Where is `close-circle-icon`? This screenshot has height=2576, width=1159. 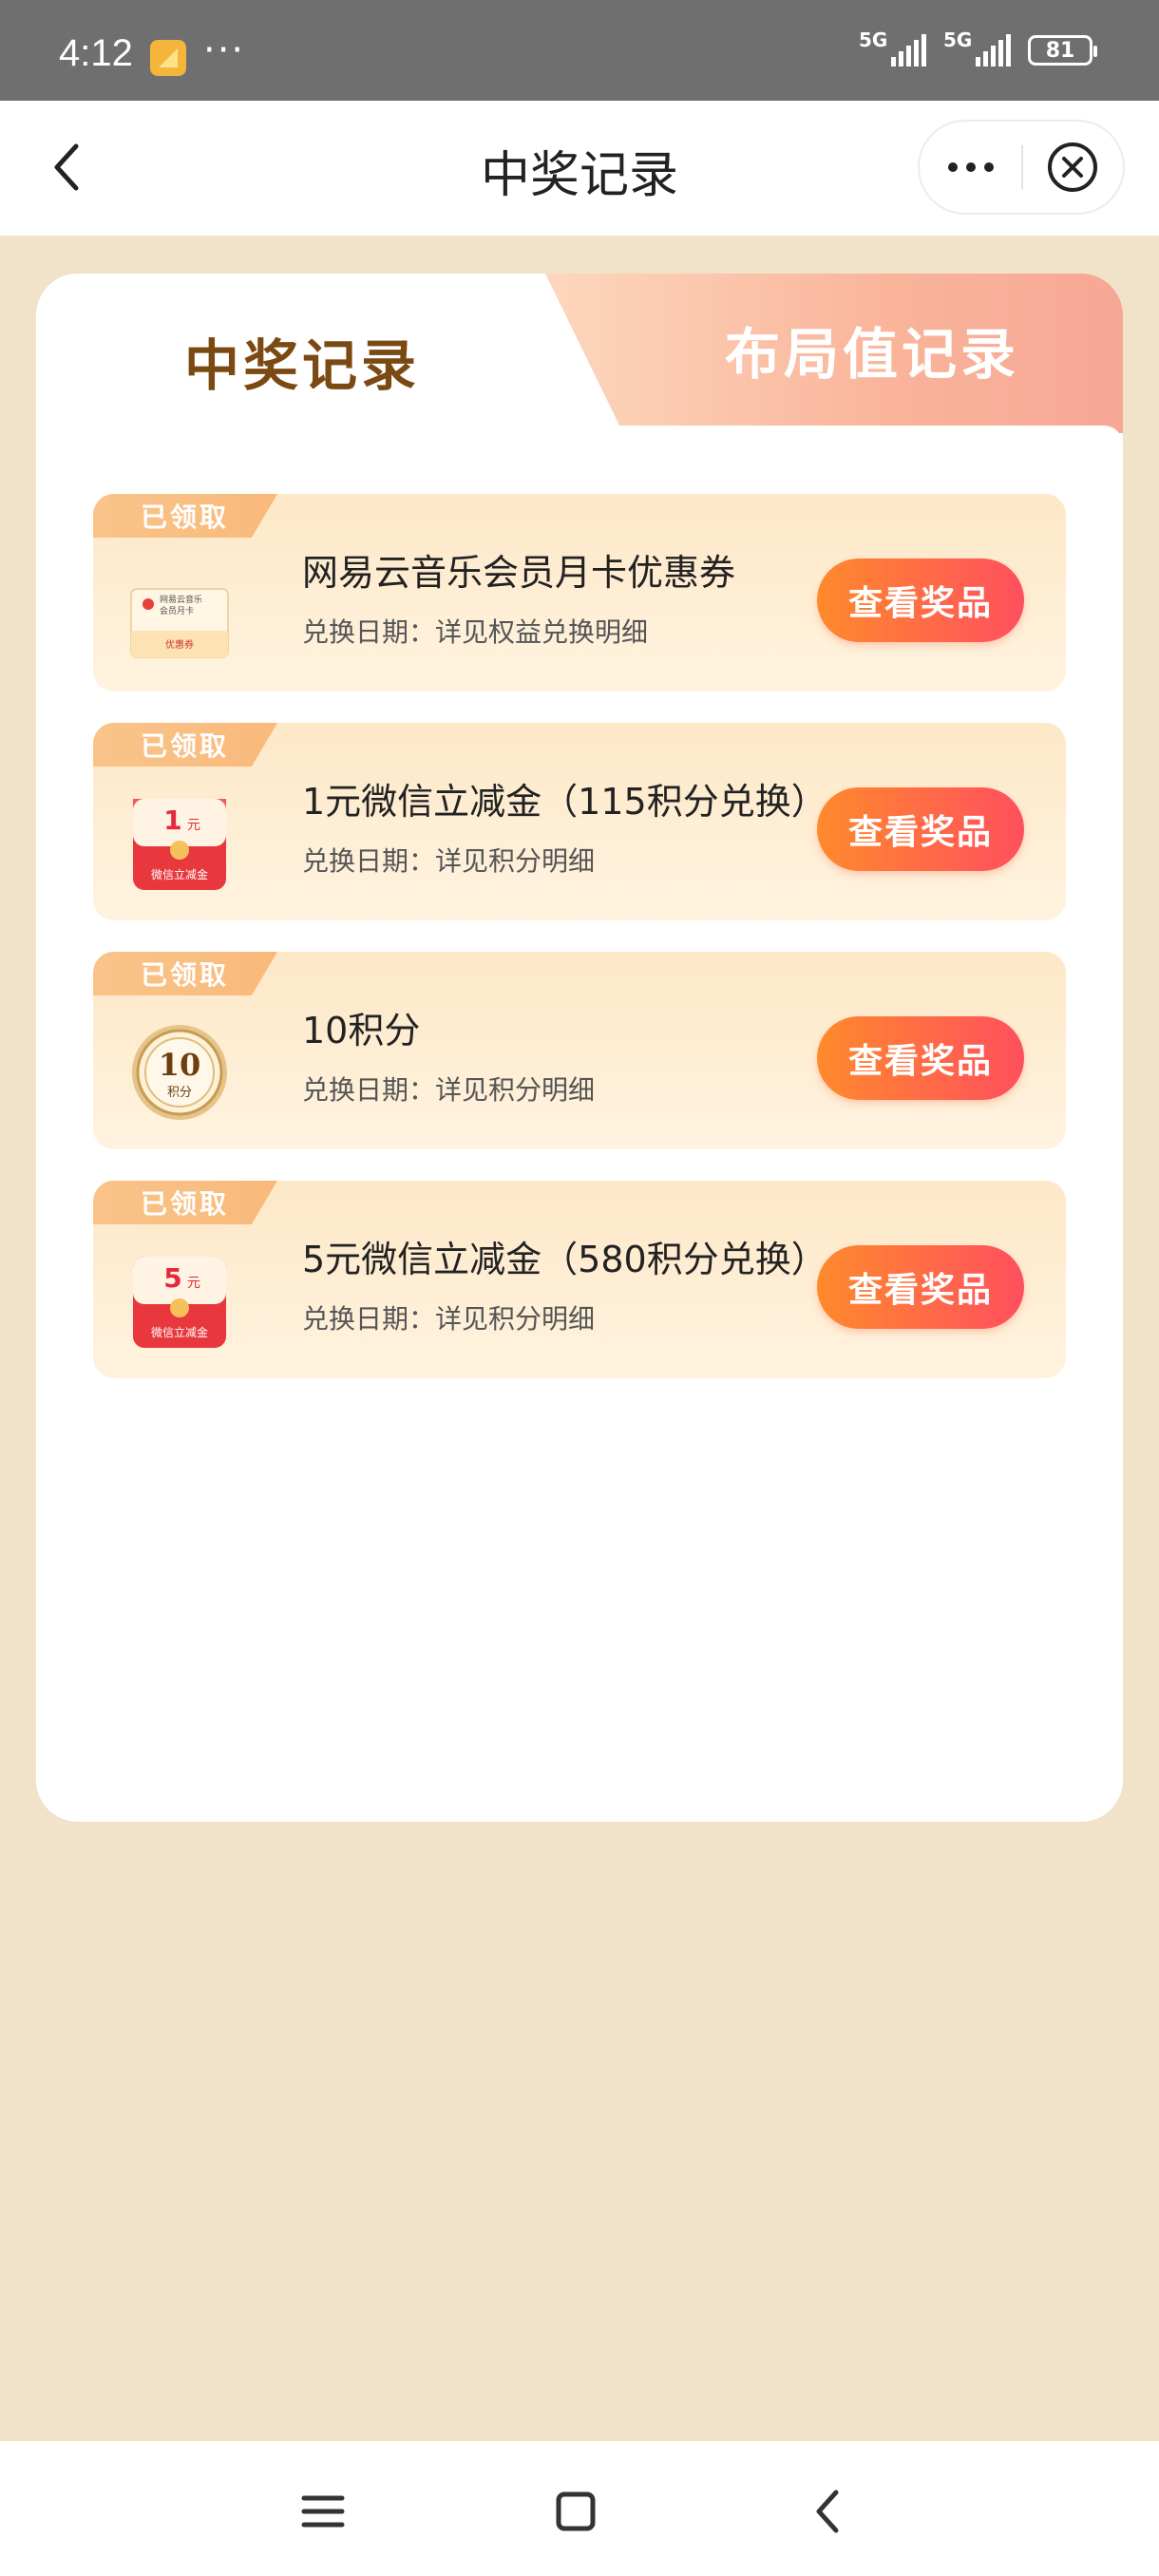
close-circle-icon is located at coordinates (1073, 167).